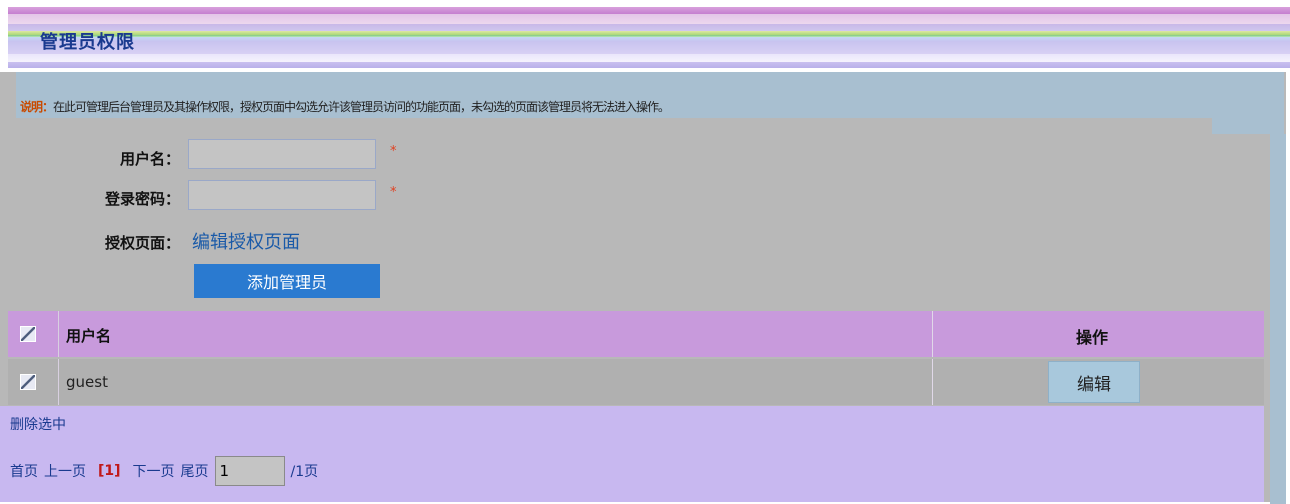 This screenshot has height=504, width=1290. Describe the element at coordinates (154, 471) in the screenshot. I see `next-page-link: 下一页` at that location.